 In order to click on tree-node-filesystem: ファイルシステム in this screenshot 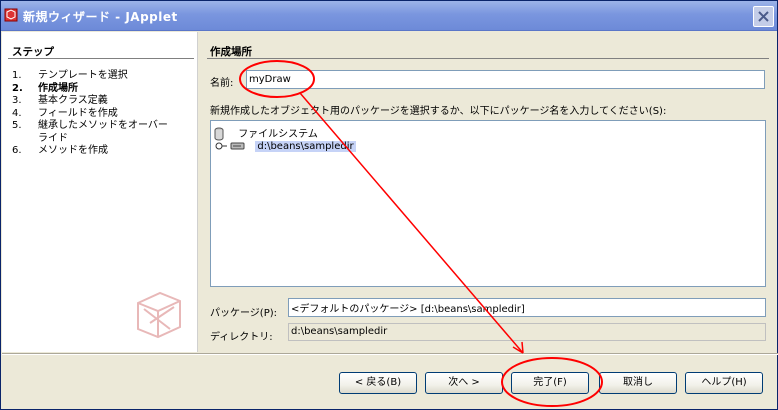, I will do `click(265, 133)`.